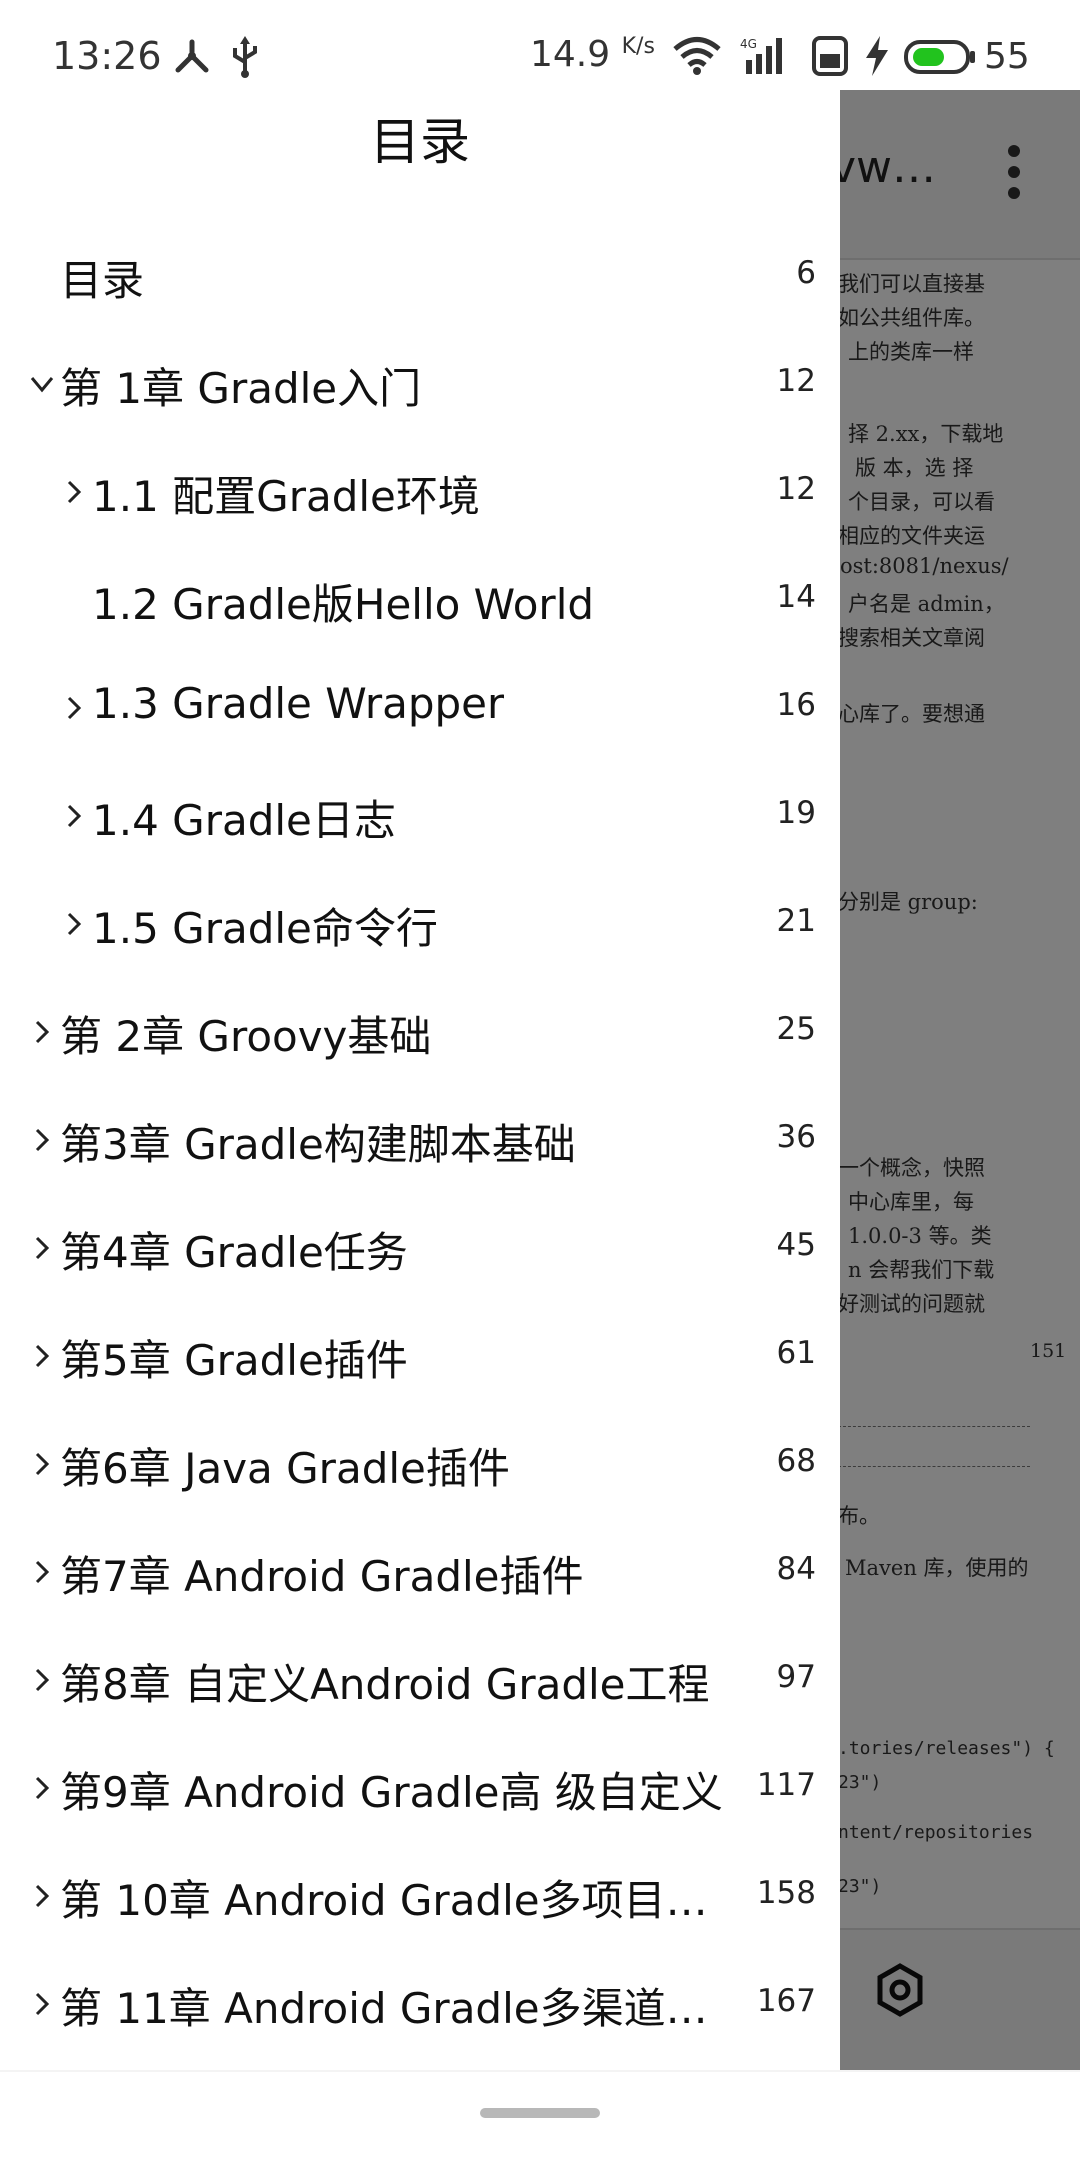 This screenshot has width=1080, height=2160. I want to click on toc-item-page: 14, so click(796, 597).